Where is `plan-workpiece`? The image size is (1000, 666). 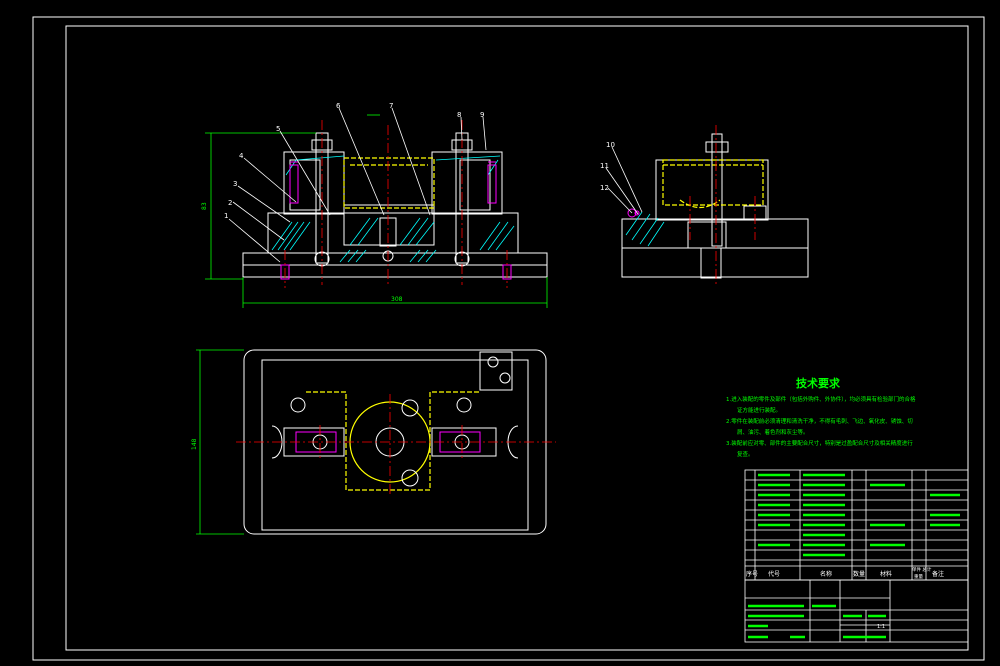
plan-workpiece is located at coordinates (393, 441).